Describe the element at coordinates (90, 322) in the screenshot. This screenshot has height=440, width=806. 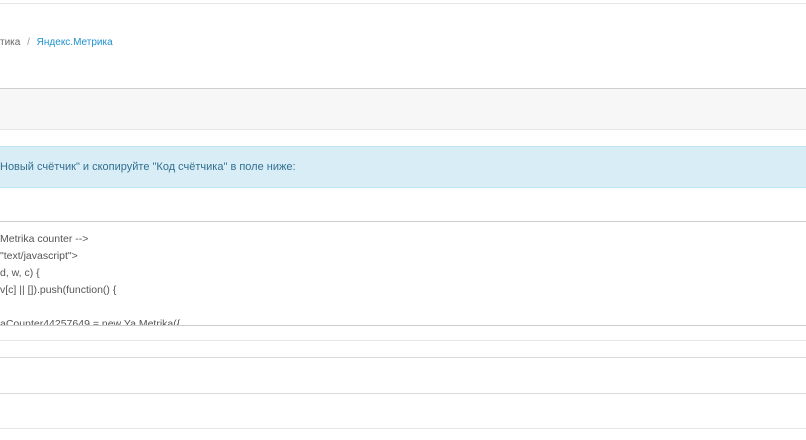
I see `code-line: aCounter44257649 = new Ya.Metrika({` at that location.